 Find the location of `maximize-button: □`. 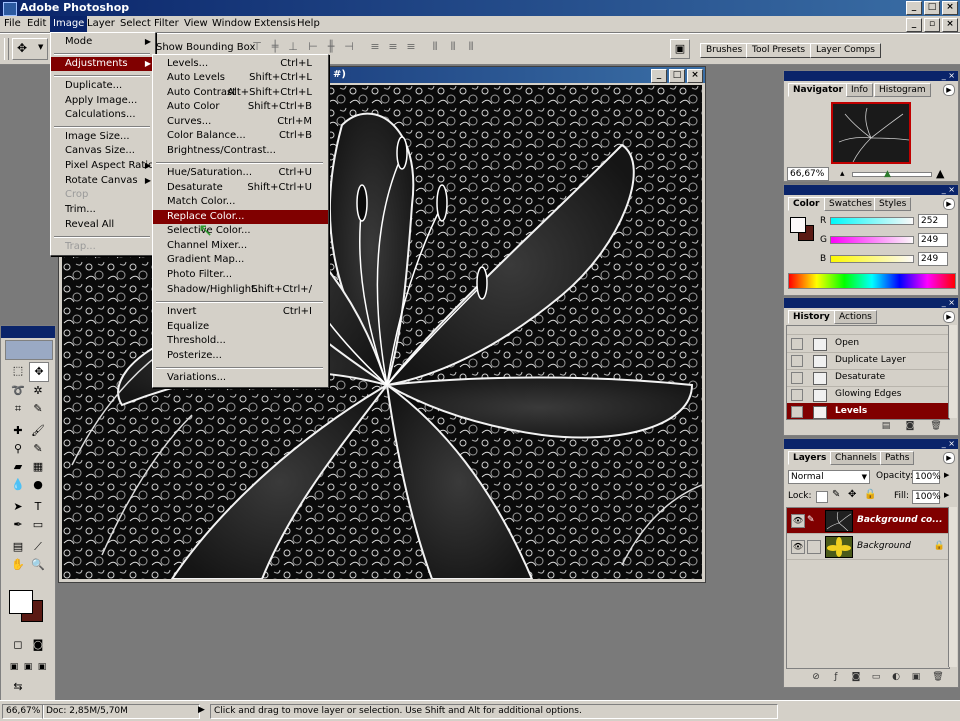

maximize-button: □ is located at coordinates (932, 8).